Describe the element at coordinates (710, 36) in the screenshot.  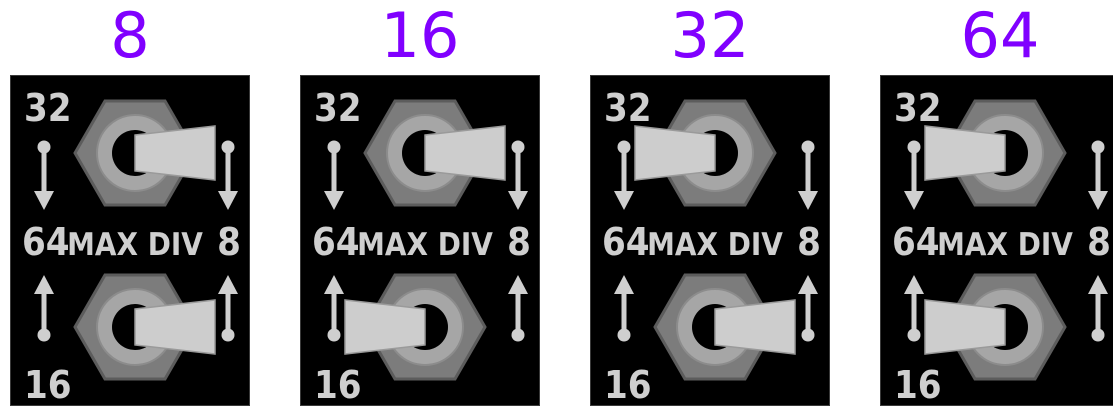
I see `panel-3-heading: 32` at that location.